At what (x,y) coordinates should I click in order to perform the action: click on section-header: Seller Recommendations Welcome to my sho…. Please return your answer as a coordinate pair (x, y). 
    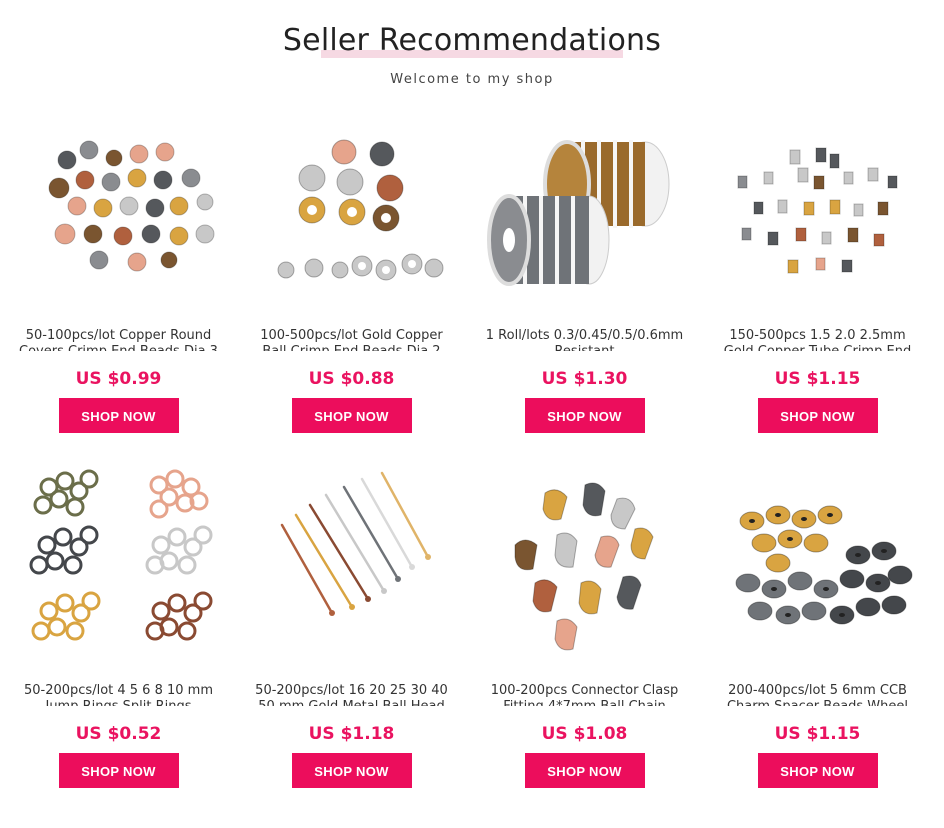
    Looking at the image, I should click on (472, 50).